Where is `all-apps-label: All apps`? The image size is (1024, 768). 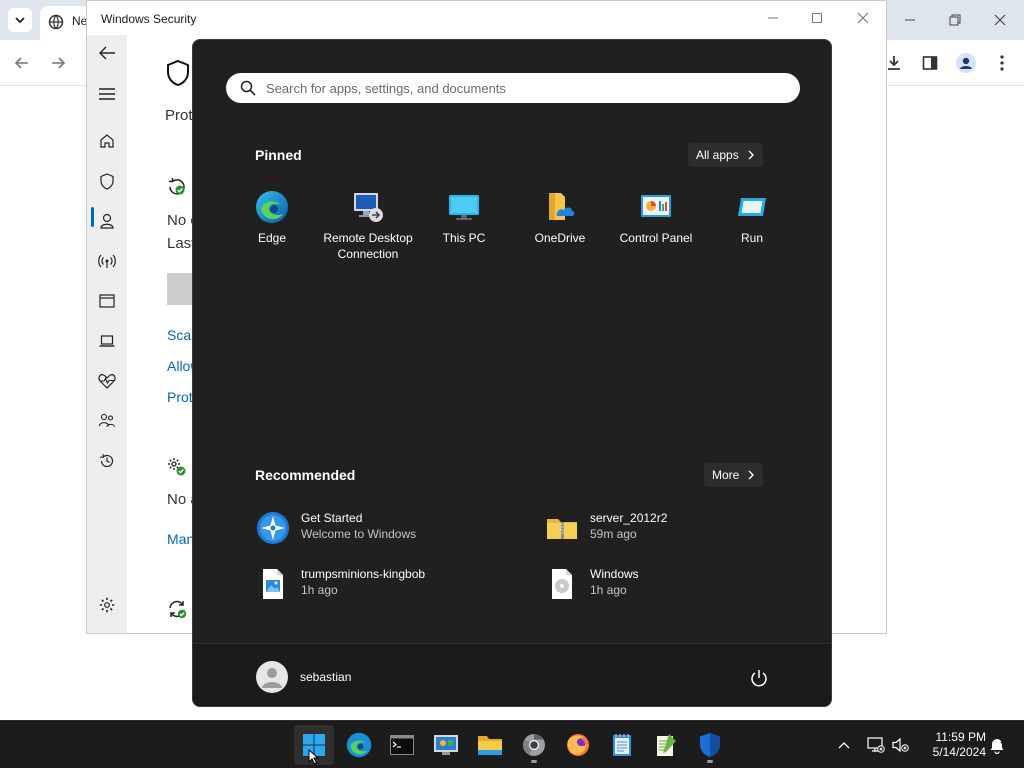
all-apps-label: All apps is located at coordinates (717, 155).